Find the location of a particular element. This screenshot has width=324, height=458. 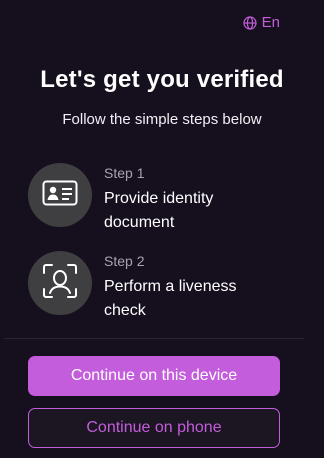

continue-on-device-button: Continue on this device is located at coordinates (154, 376).